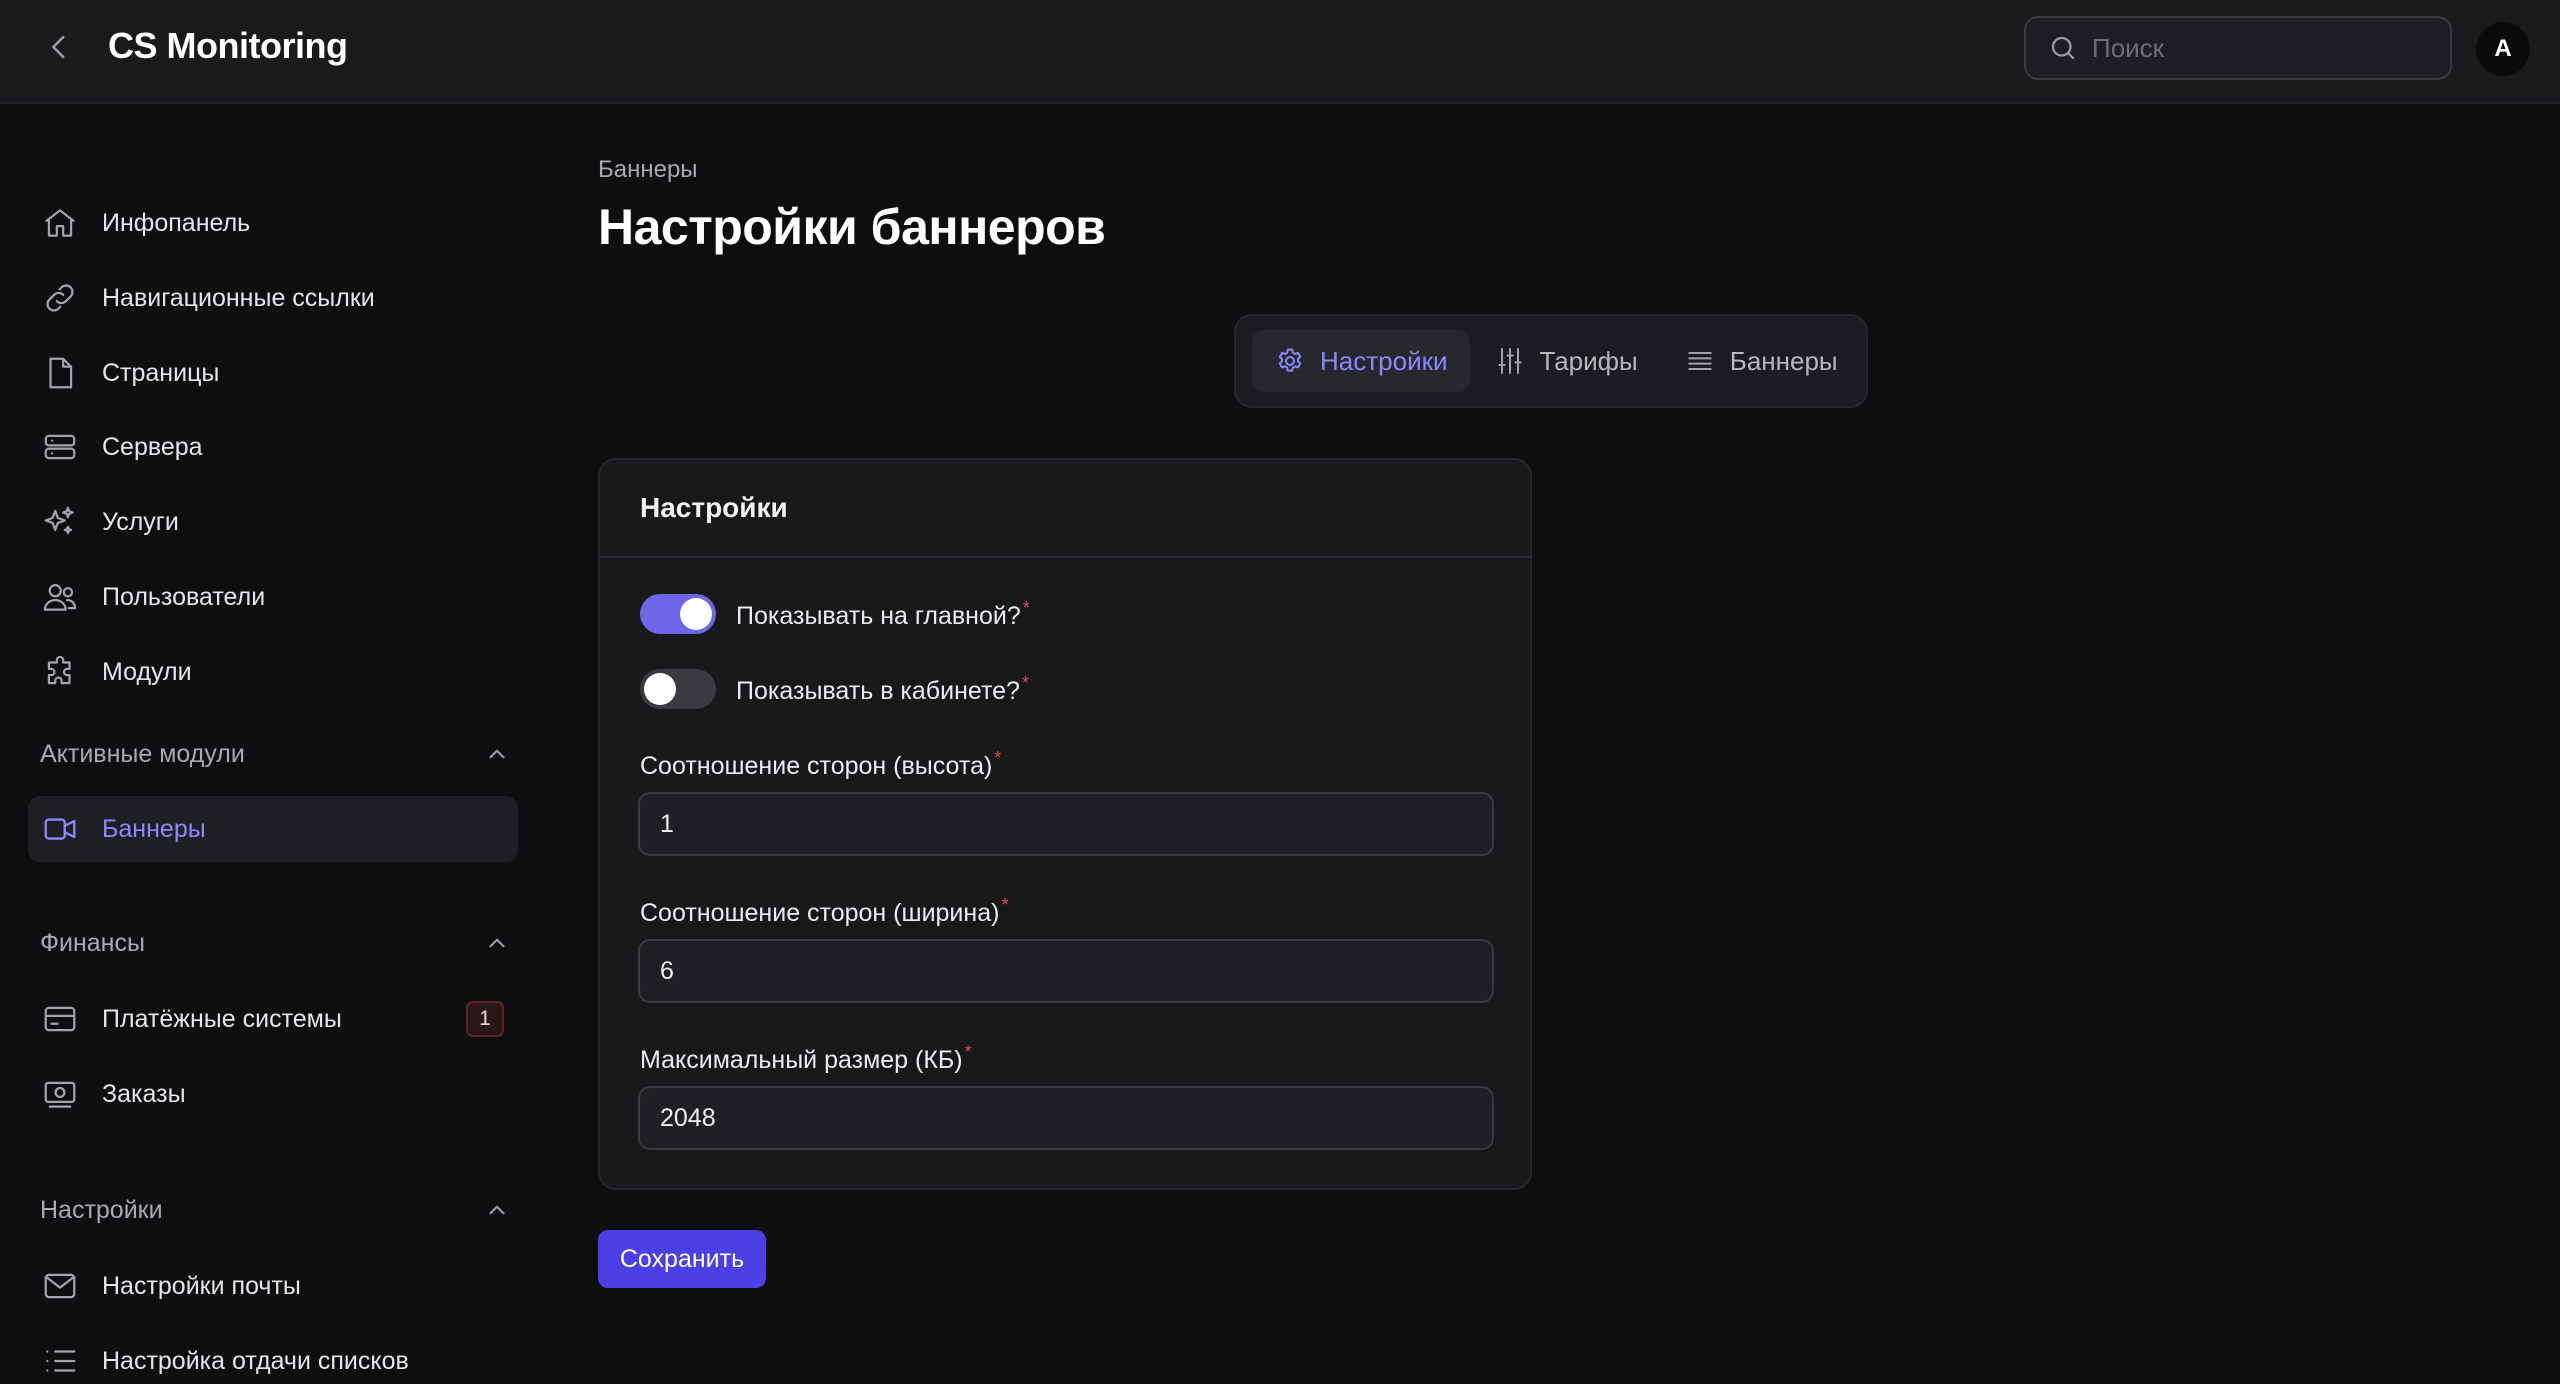 The height and width of the screenshot is (1384, 2560). I want to click on sidebar-item-modules: Модули, so click(273, 672).